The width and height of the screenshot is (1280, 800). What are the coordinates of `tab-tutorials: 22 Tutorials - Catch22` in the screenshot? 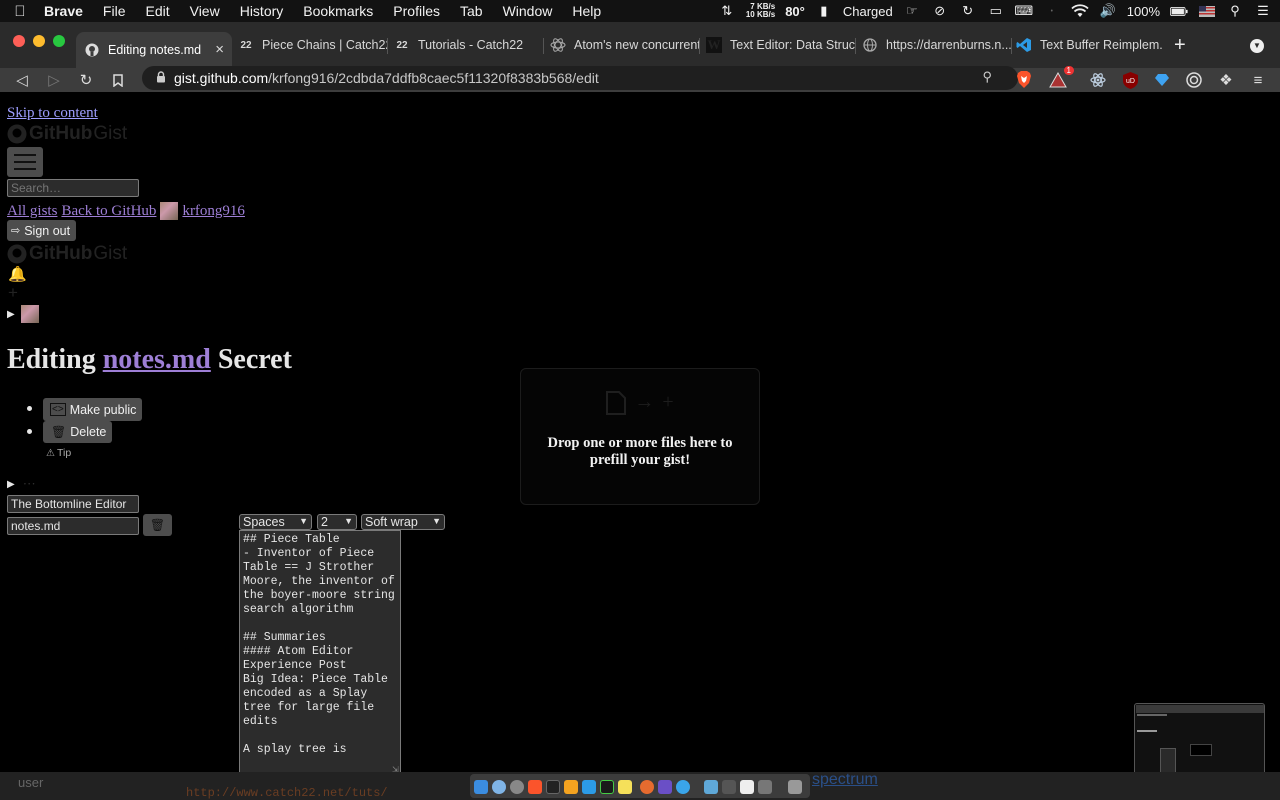 It's located at (466, 45).